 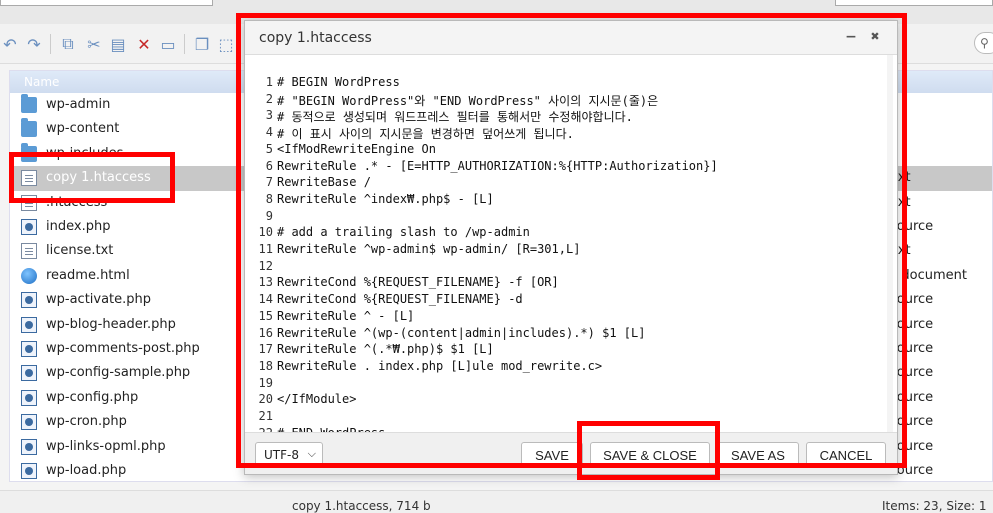 I want to click on dialog-title: copy 1.htaccess, so click(x=315, y=38).